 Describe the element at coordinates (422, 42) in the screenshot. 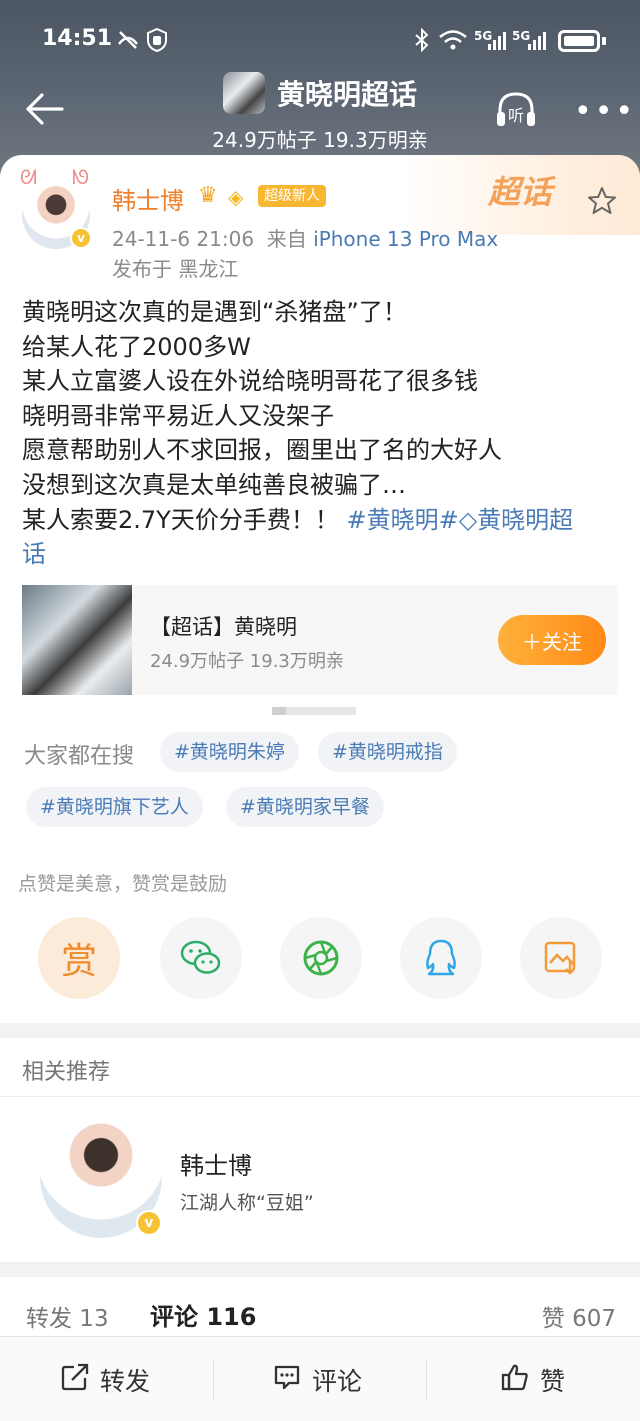

I see `bluetooth-icon` at that location.